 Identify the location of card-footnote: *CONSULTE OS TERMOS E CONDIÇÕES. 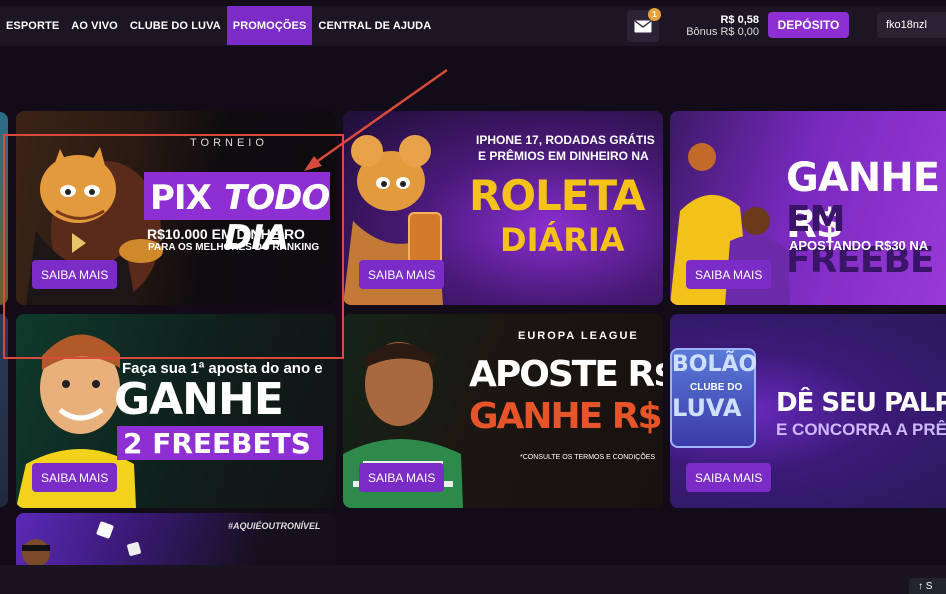
(588, 457).